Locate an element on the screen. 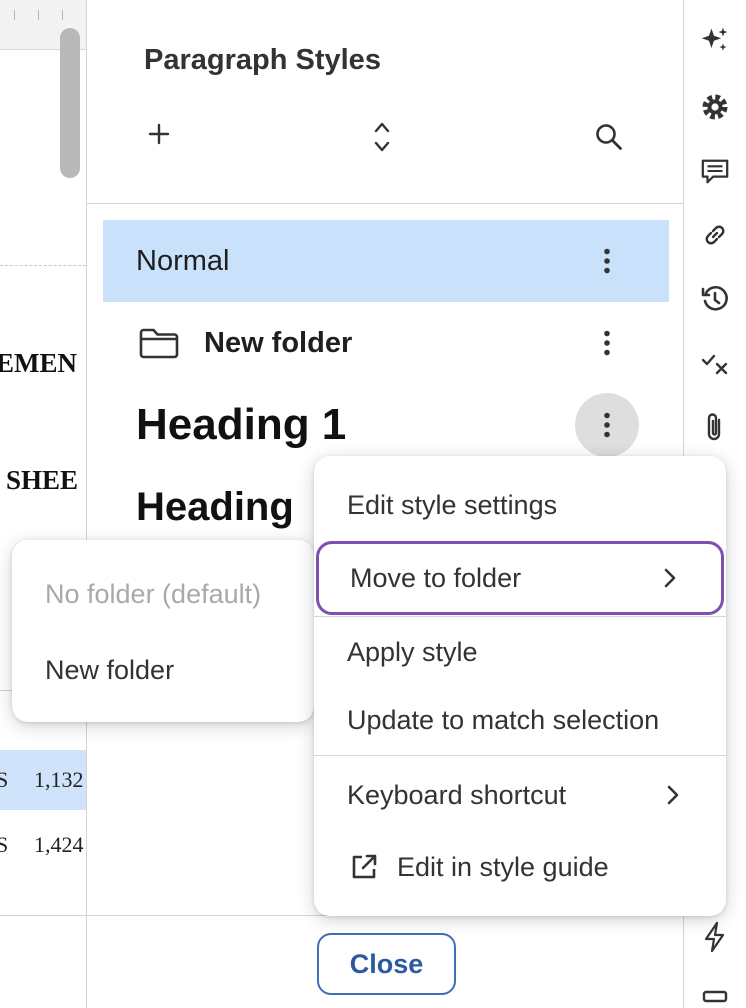 The height and width of the screenshot is (1008, 746). menu-item-label: Move to folder is located at coordinates (436, 577).